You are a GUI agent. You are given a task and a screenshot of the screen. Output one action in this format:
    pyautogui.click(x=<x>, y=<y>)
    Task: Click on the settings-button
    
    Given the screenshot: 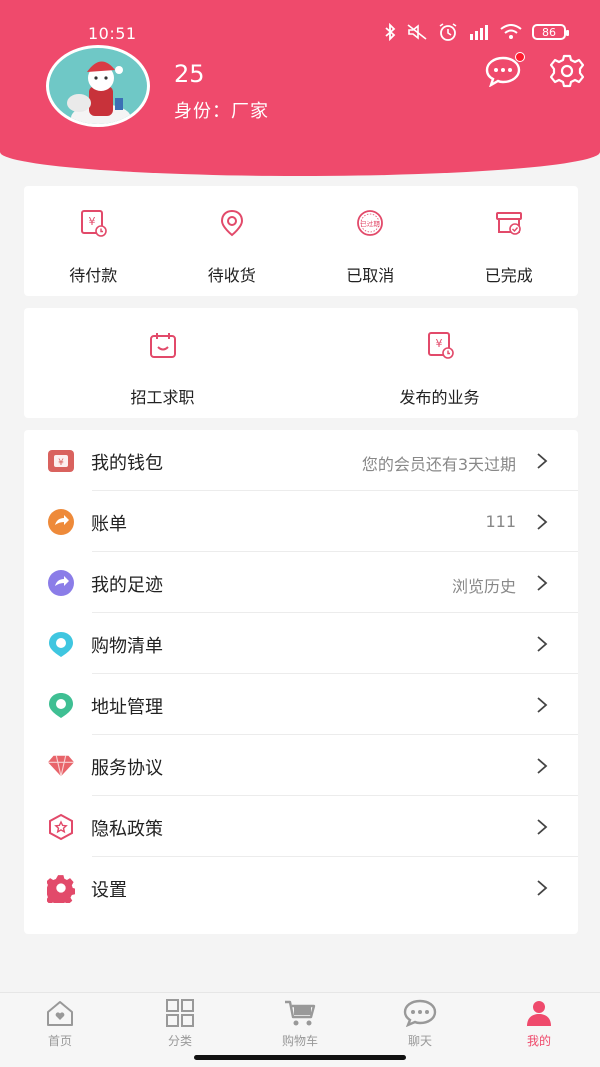 What is the action you would take?
    pyautogui.click(x=567, y=71)
    